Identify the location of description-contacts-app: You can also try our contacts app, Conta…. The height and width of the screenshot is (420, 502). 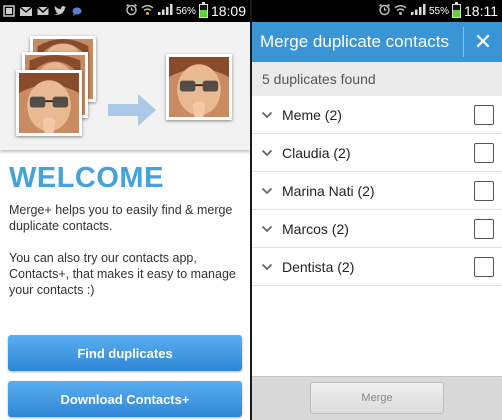
(122, 274).